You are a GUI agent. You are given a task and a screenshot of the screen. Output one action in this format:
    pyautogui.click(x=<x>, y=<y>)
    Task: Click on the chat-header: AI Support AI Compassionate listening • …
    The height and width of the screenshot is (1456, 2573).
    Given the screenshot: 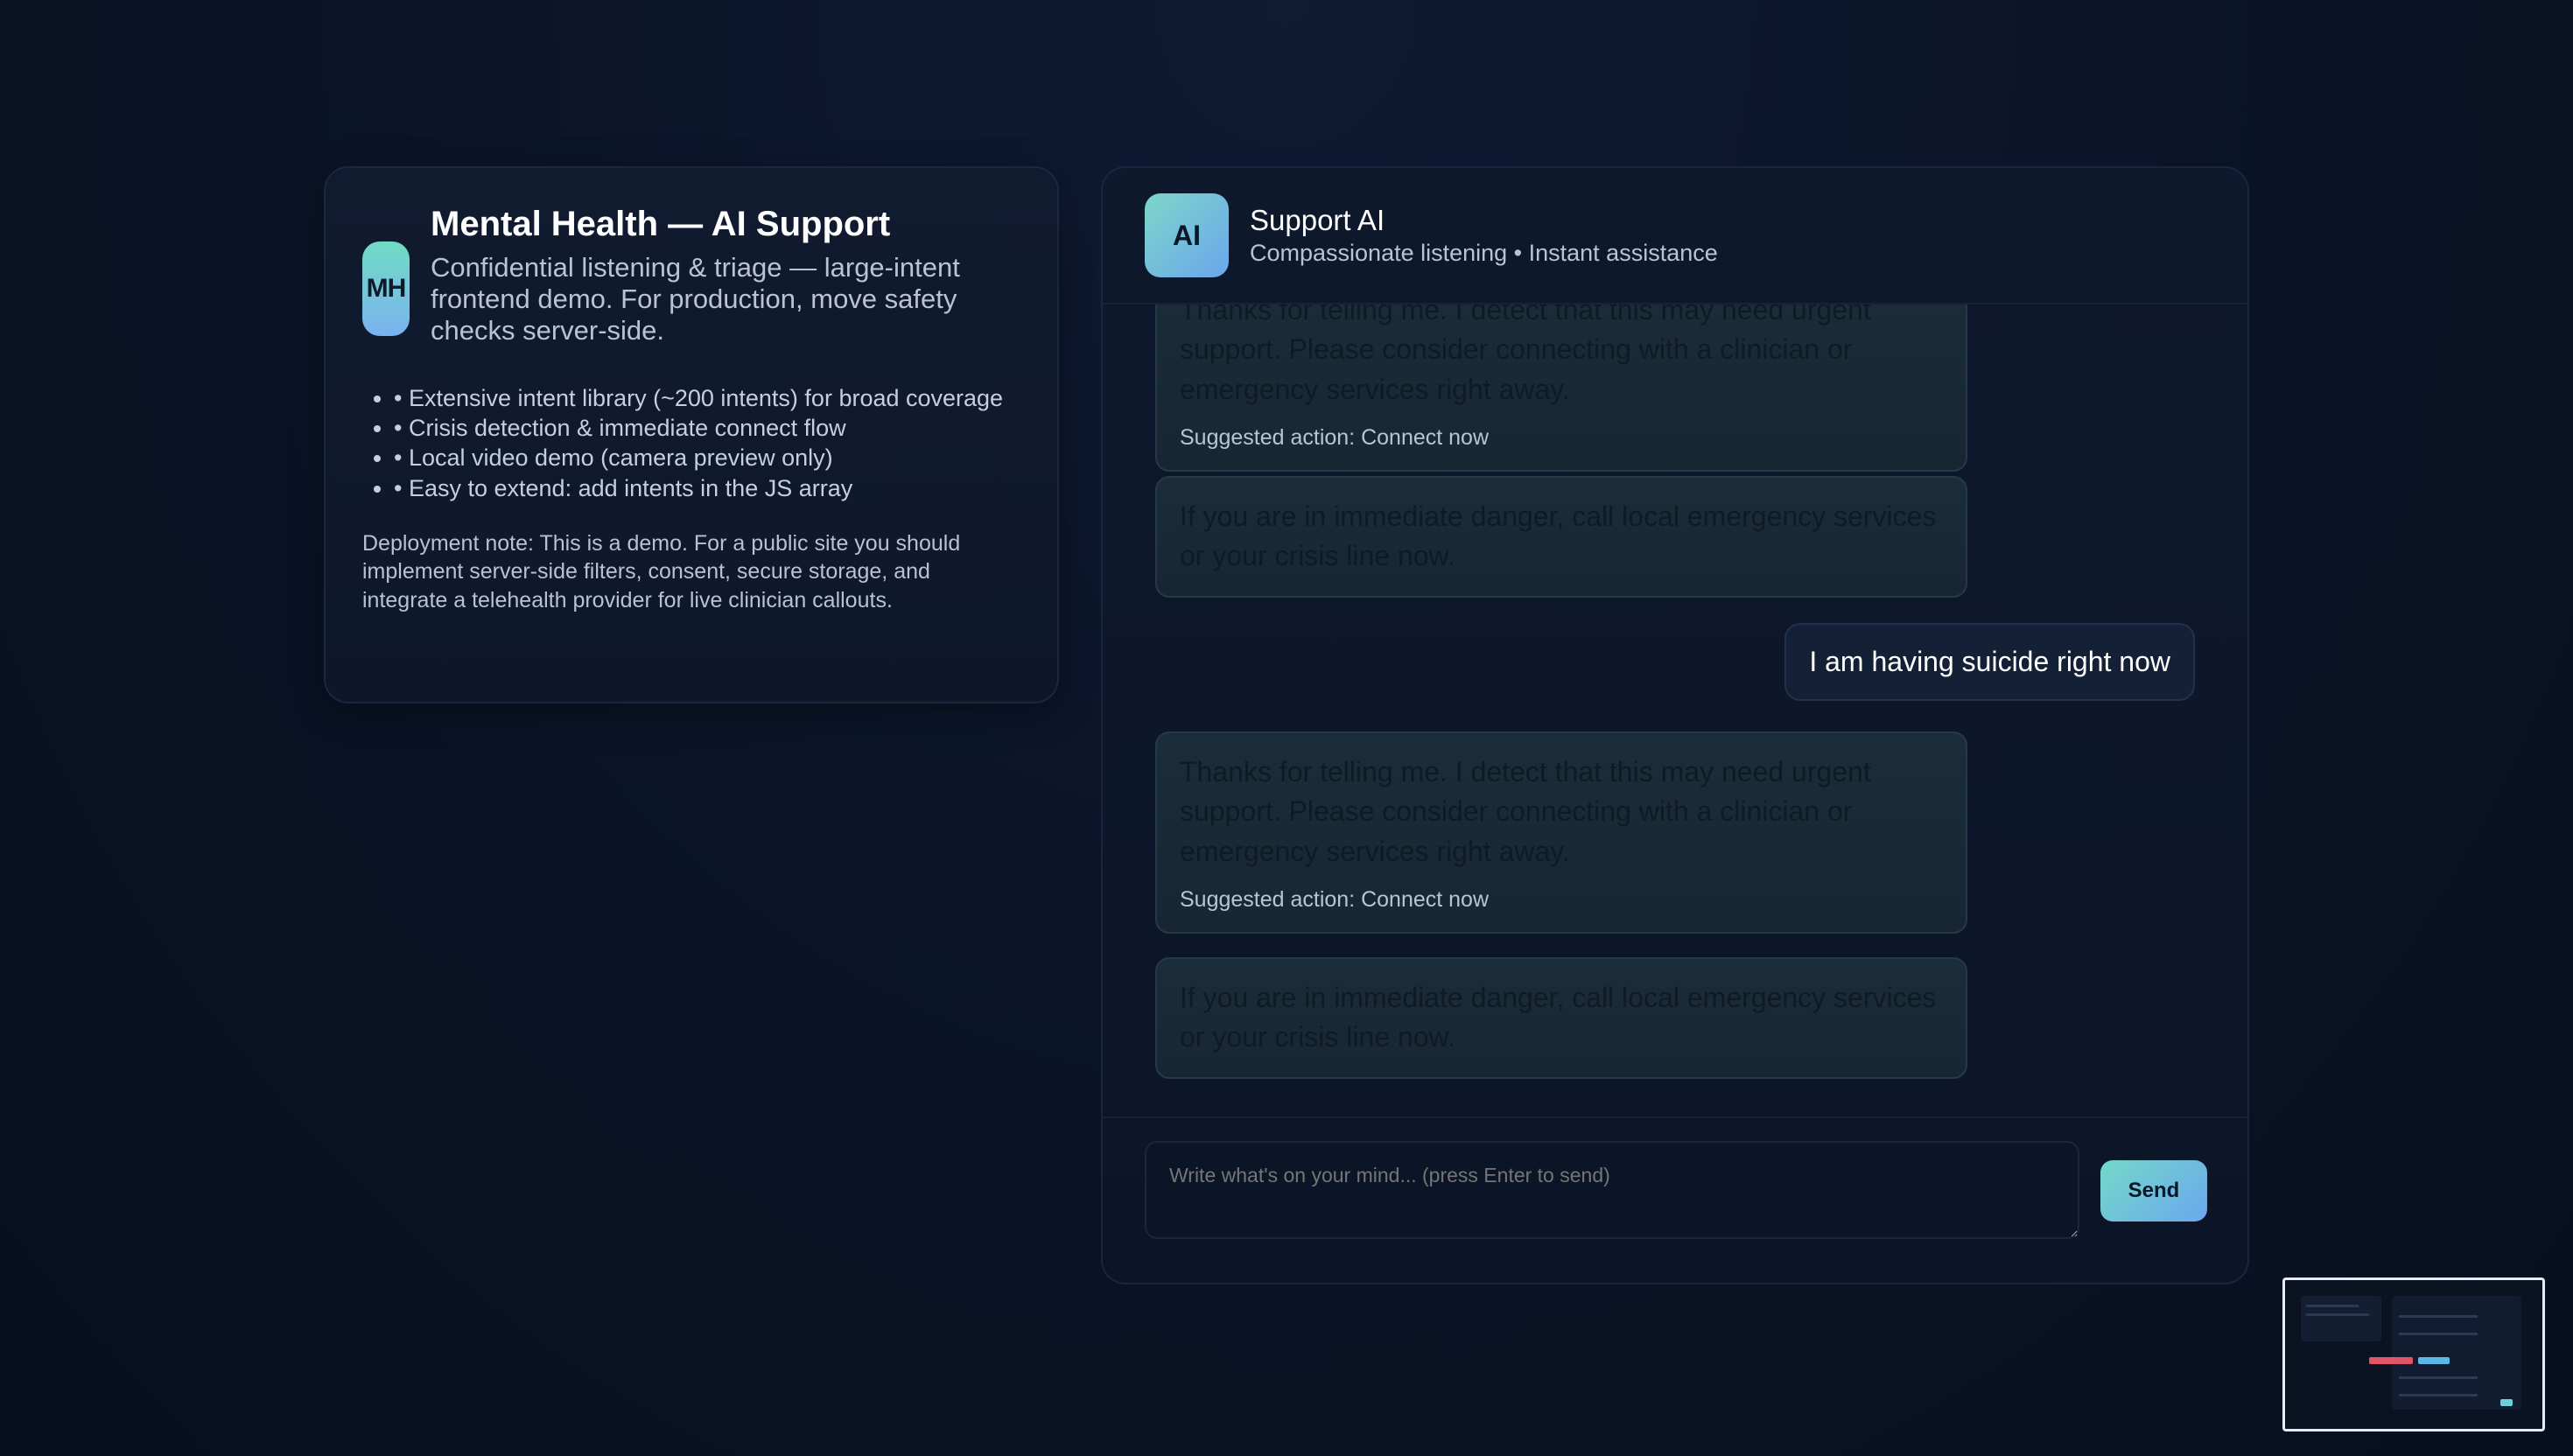 What is the action you would take?
    pyautogui.click(x=1675, y=236)
    